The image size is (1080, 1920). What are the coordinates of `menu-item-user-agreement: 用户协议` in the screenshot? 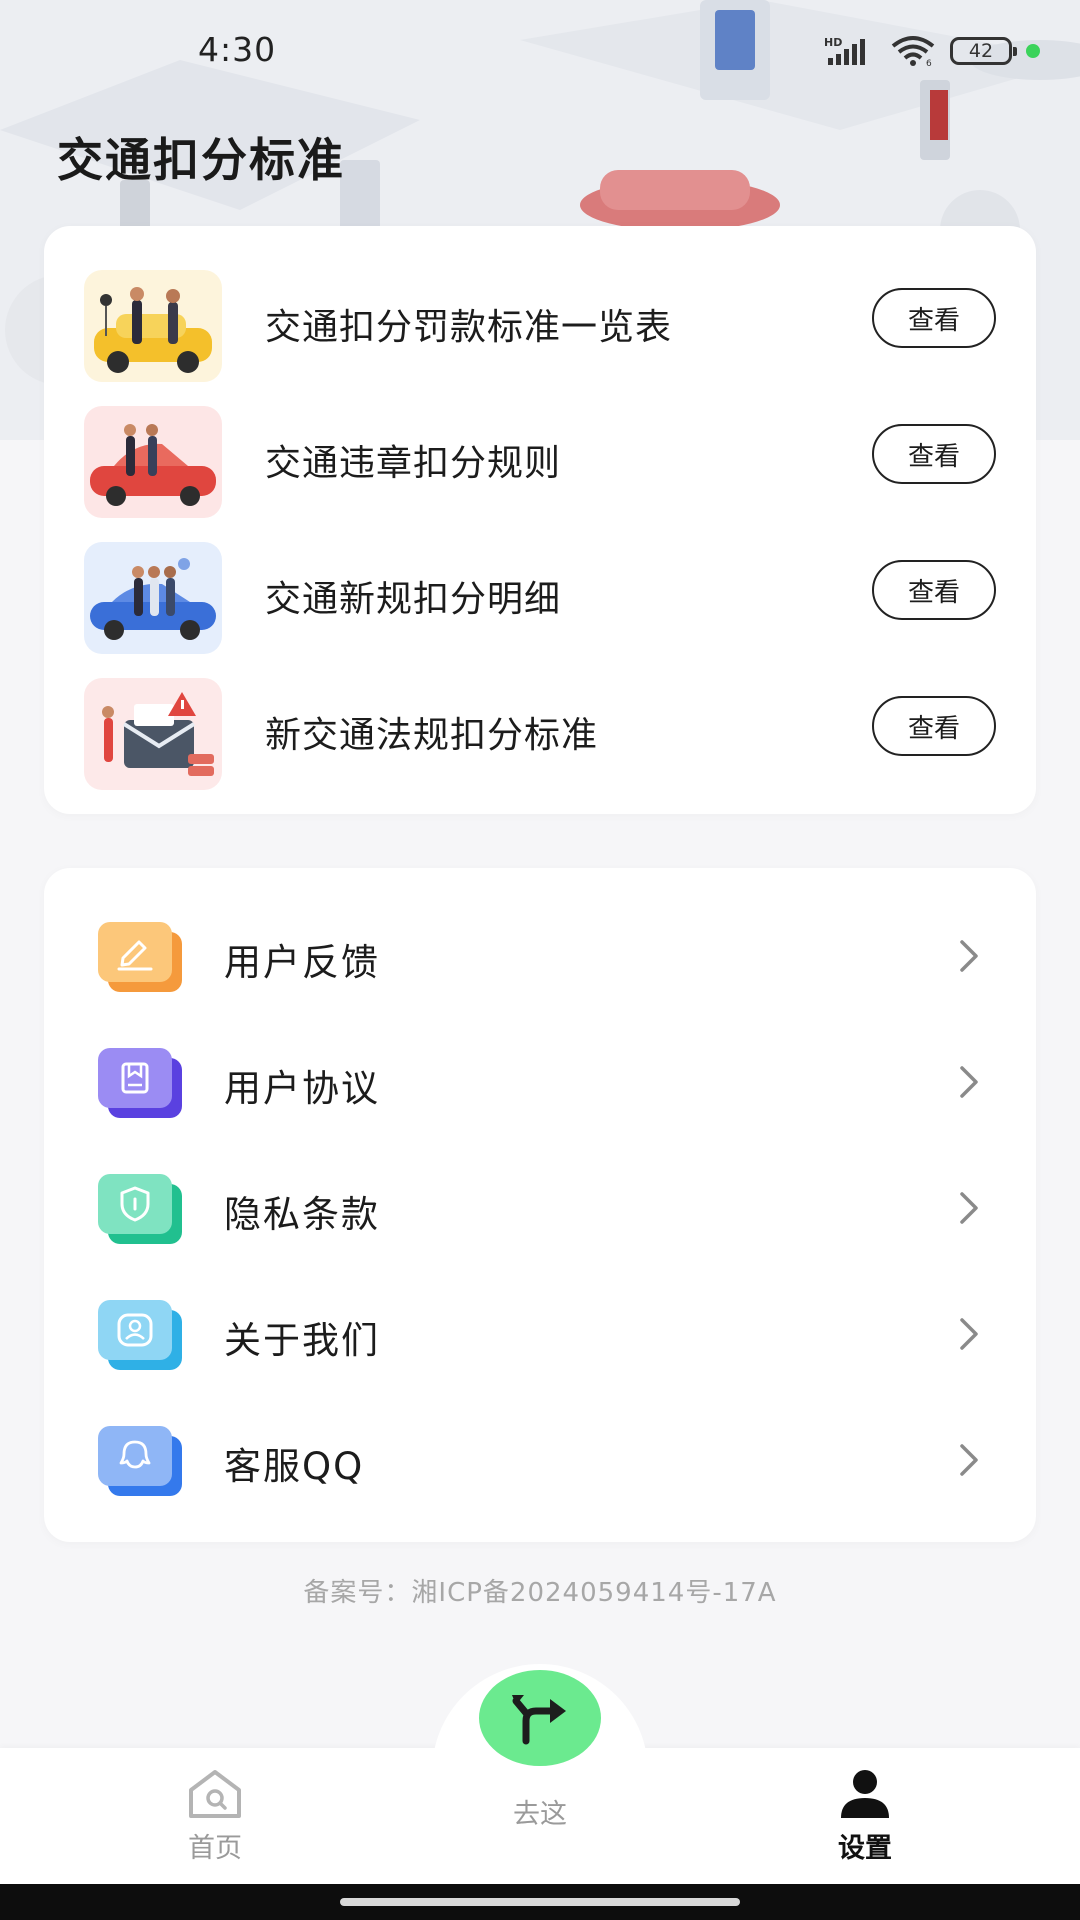 It's located at (540, 1077).